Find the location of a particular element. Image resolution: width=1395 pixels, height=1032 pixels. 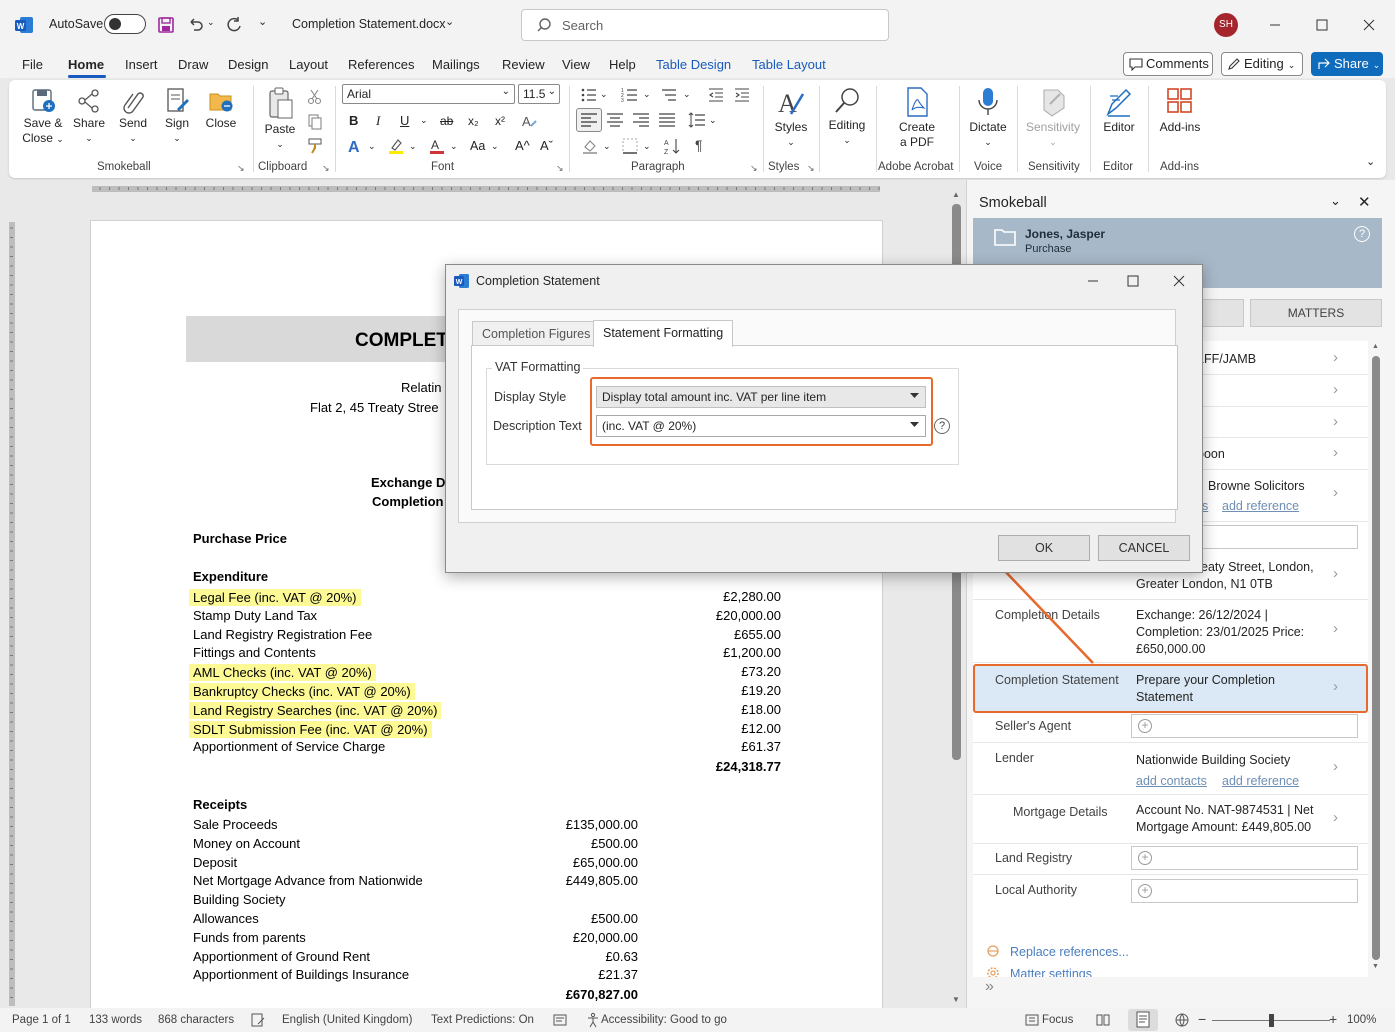

sellers-agent-input: + is located at coordinates (1244, 726).